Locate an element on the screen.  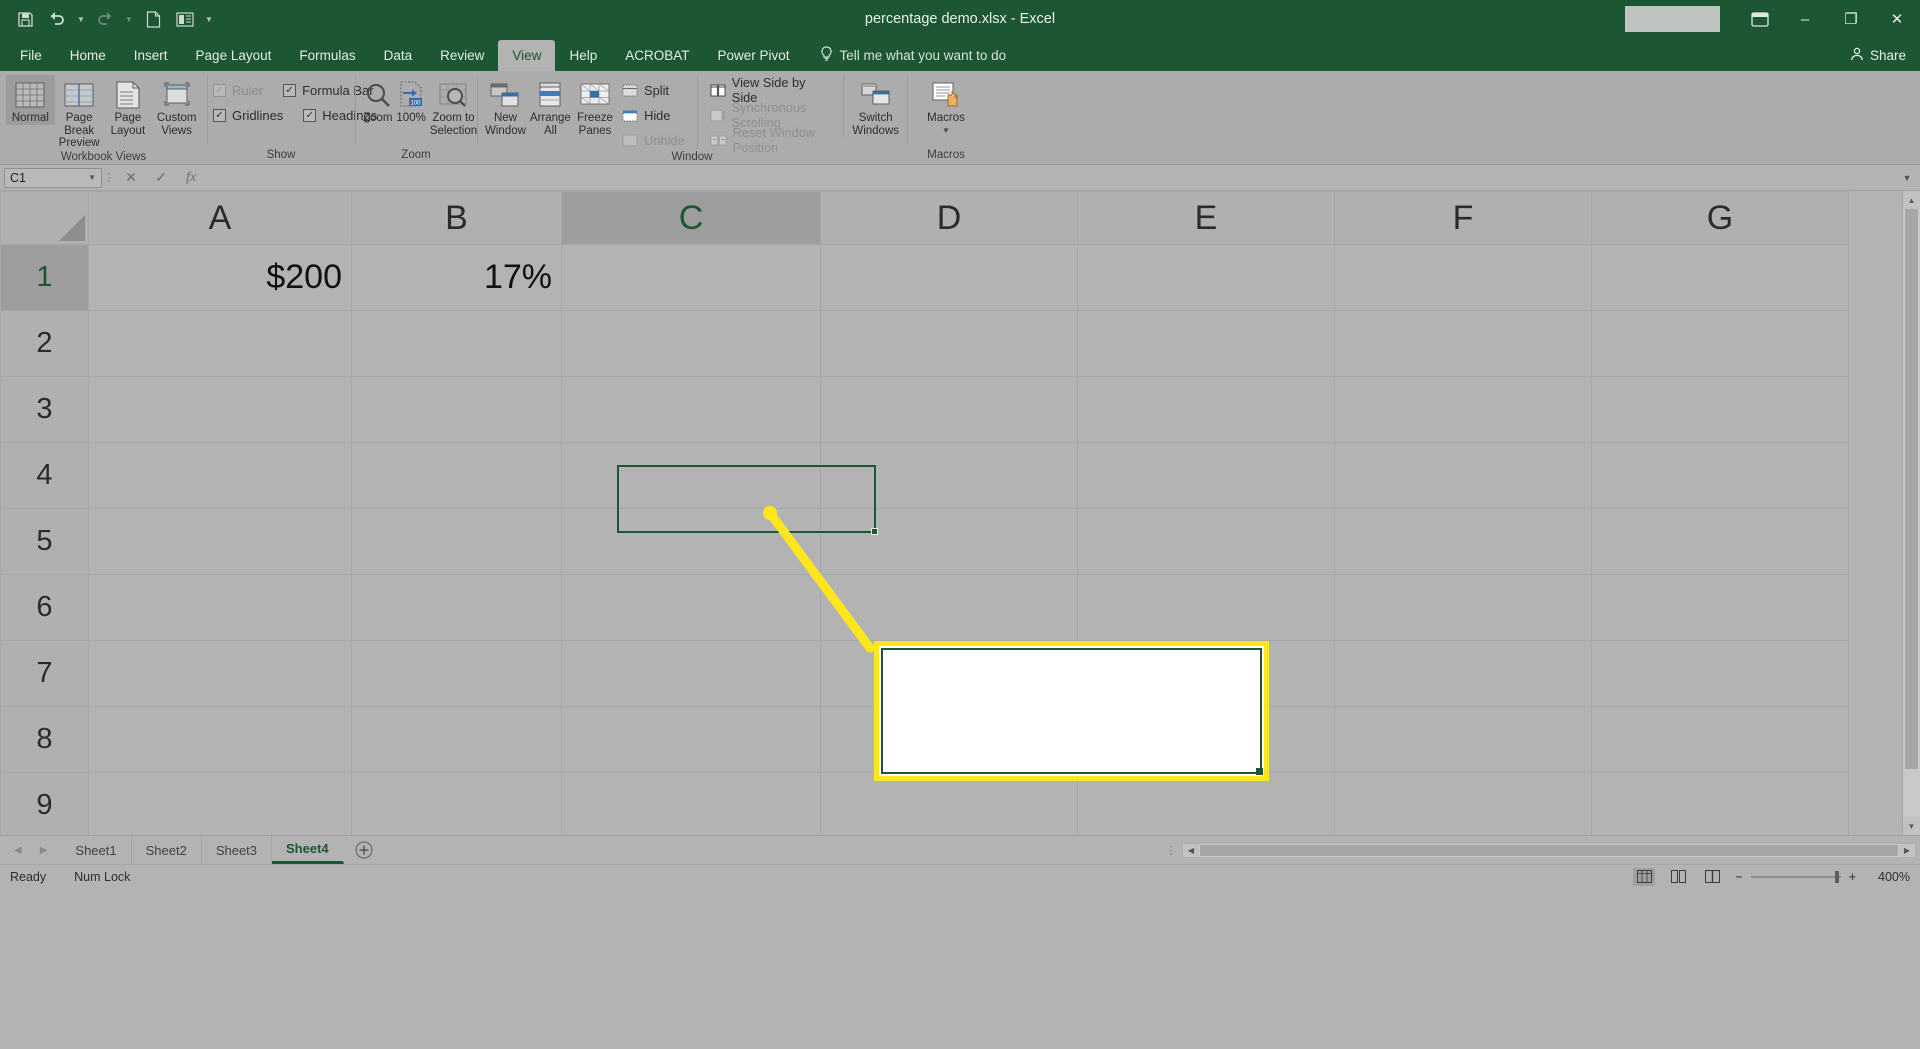
scroll-split-grip: ⋮ is located at coordinates (1171, 850).